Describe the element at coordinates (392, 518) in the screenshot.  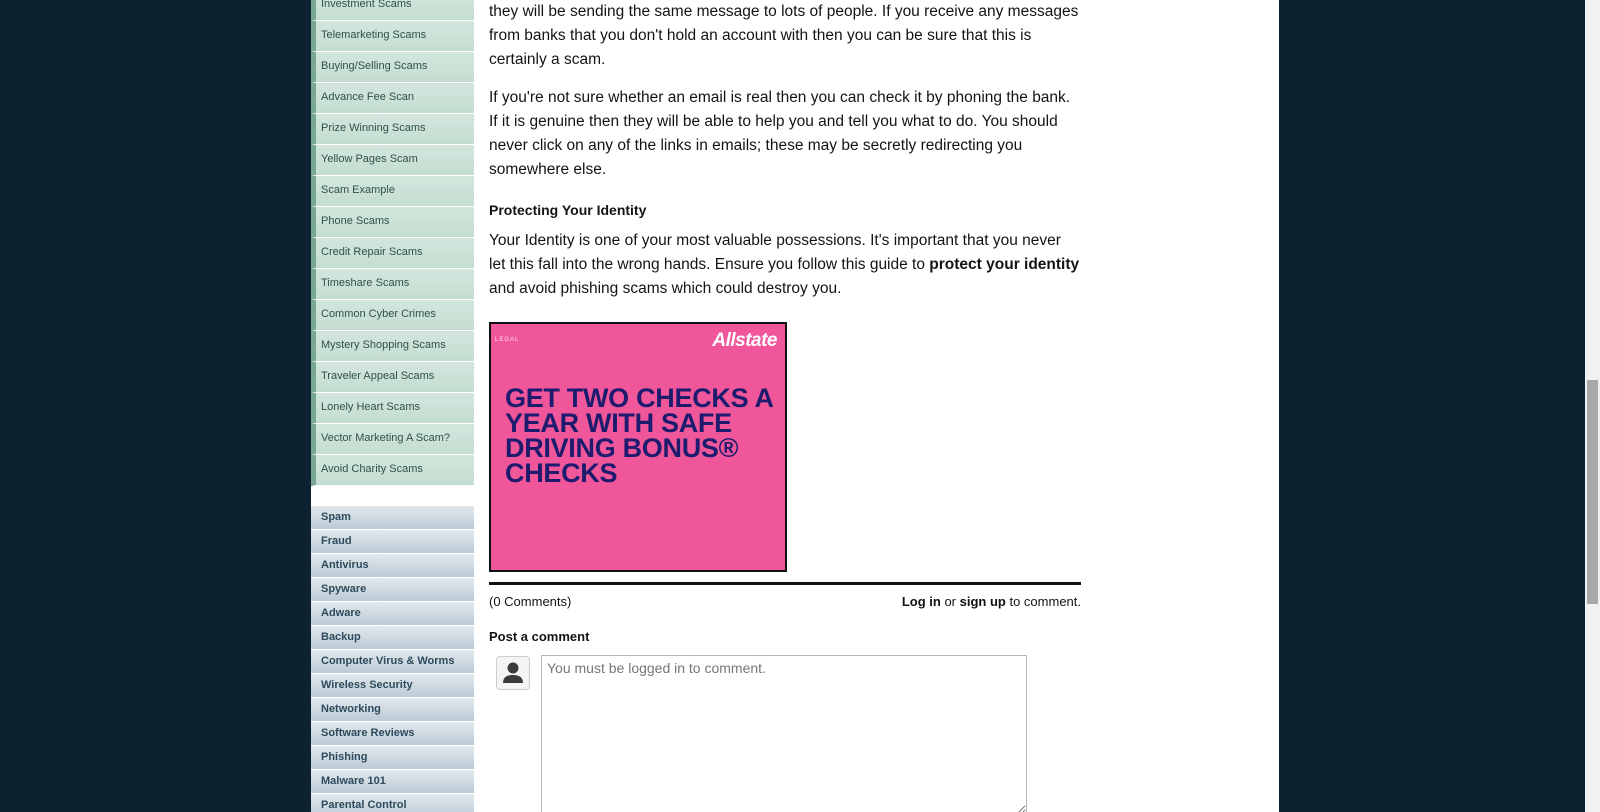
I see `sidebar-category-spam: Spam` at that location.